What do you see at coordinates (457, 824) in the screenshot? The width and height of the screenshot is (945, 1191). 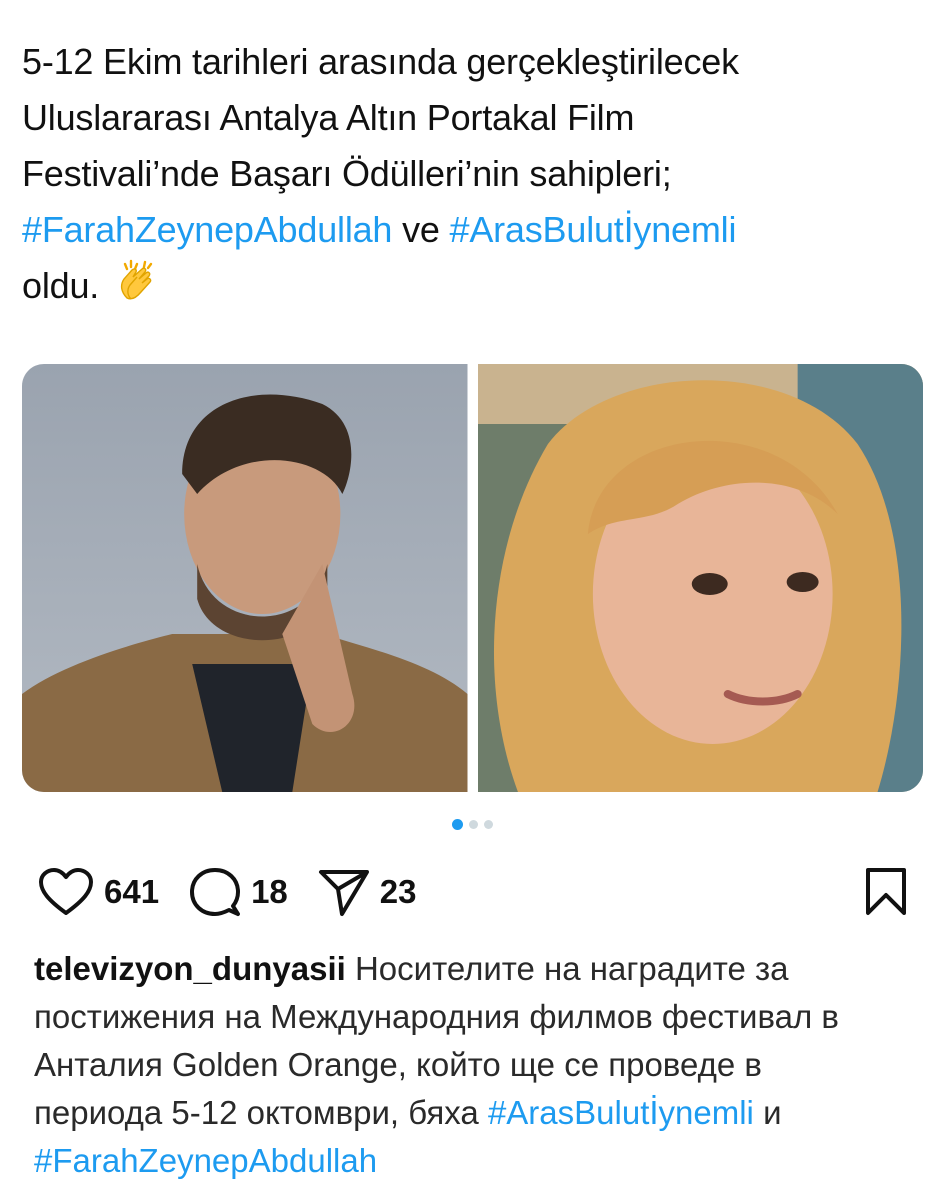 I see `carousel-dot-active` at bounding box center [457, 824].